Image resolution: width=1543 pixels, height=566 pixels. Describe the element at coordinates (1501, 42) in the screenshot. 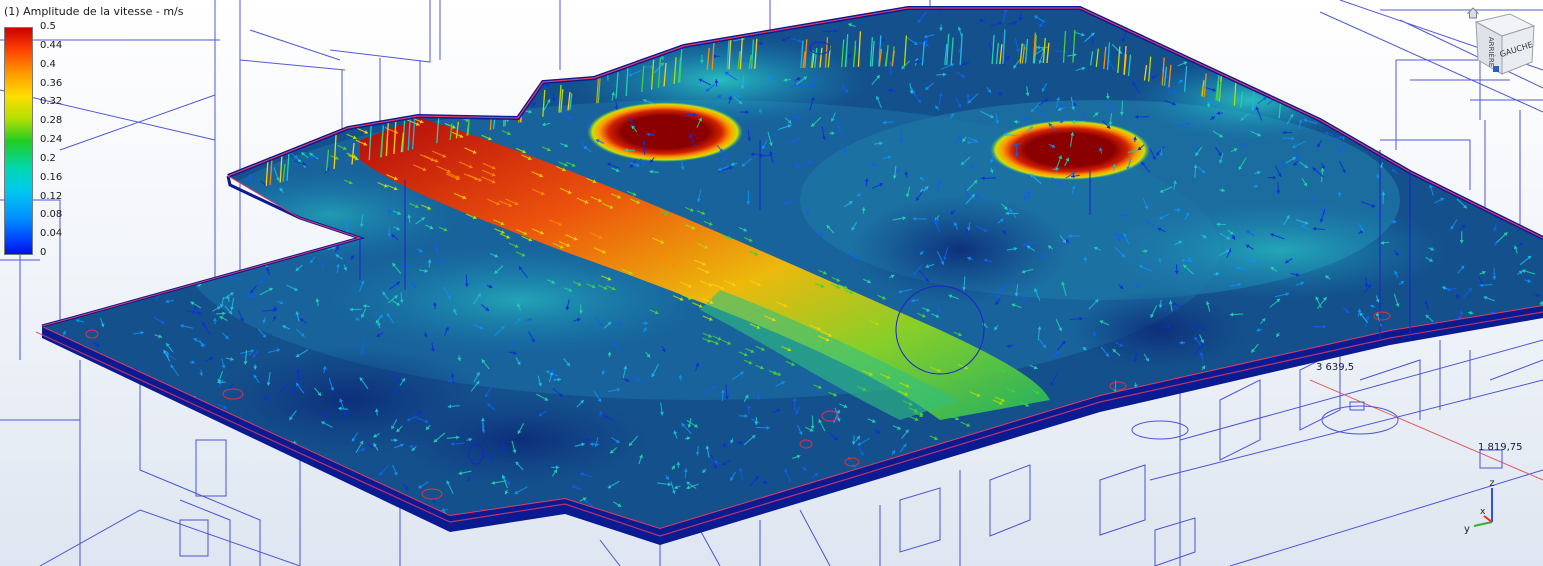

I see `view-cube: ARRIÈRE GAUCHE` at that location.